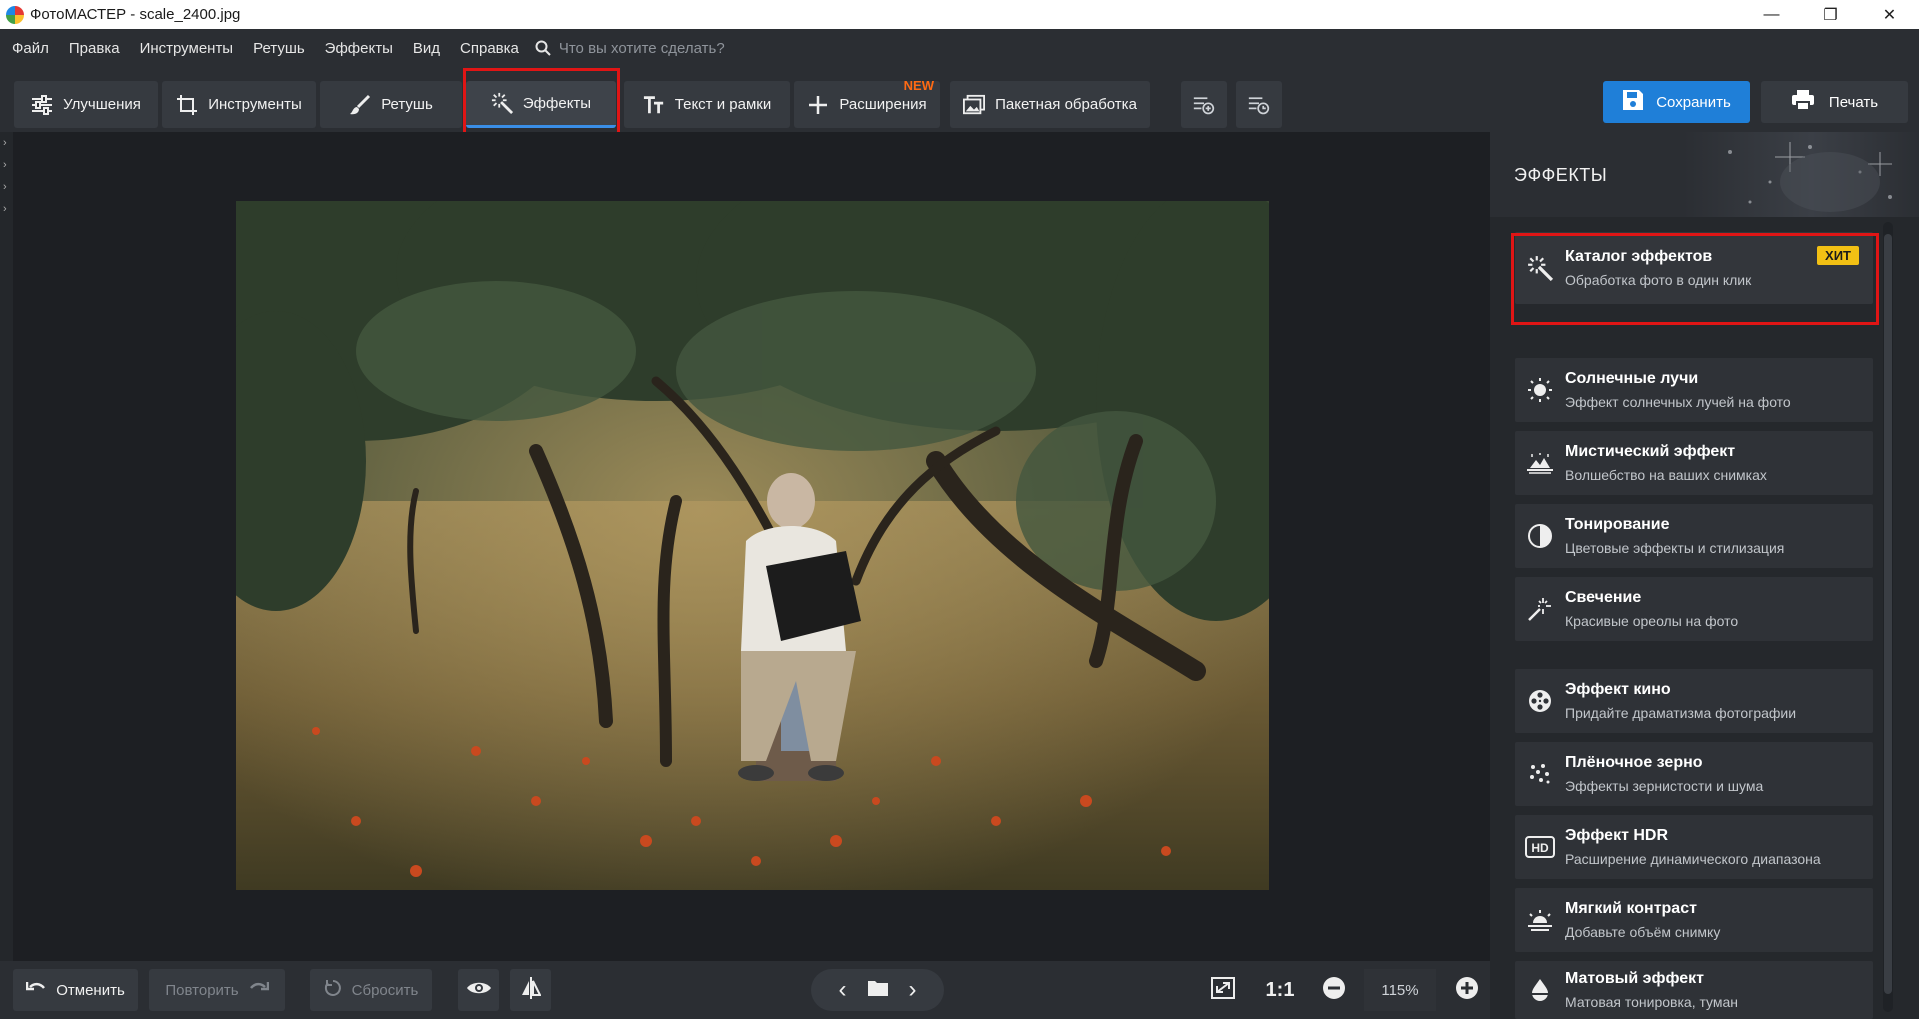 Image resolution: width=1919 pixels, height=1019 pixels. What do you see at coordinates (557, 103) in the screenshot?
I see `tab-label: Эффекты` at bounding box center [557, 103].